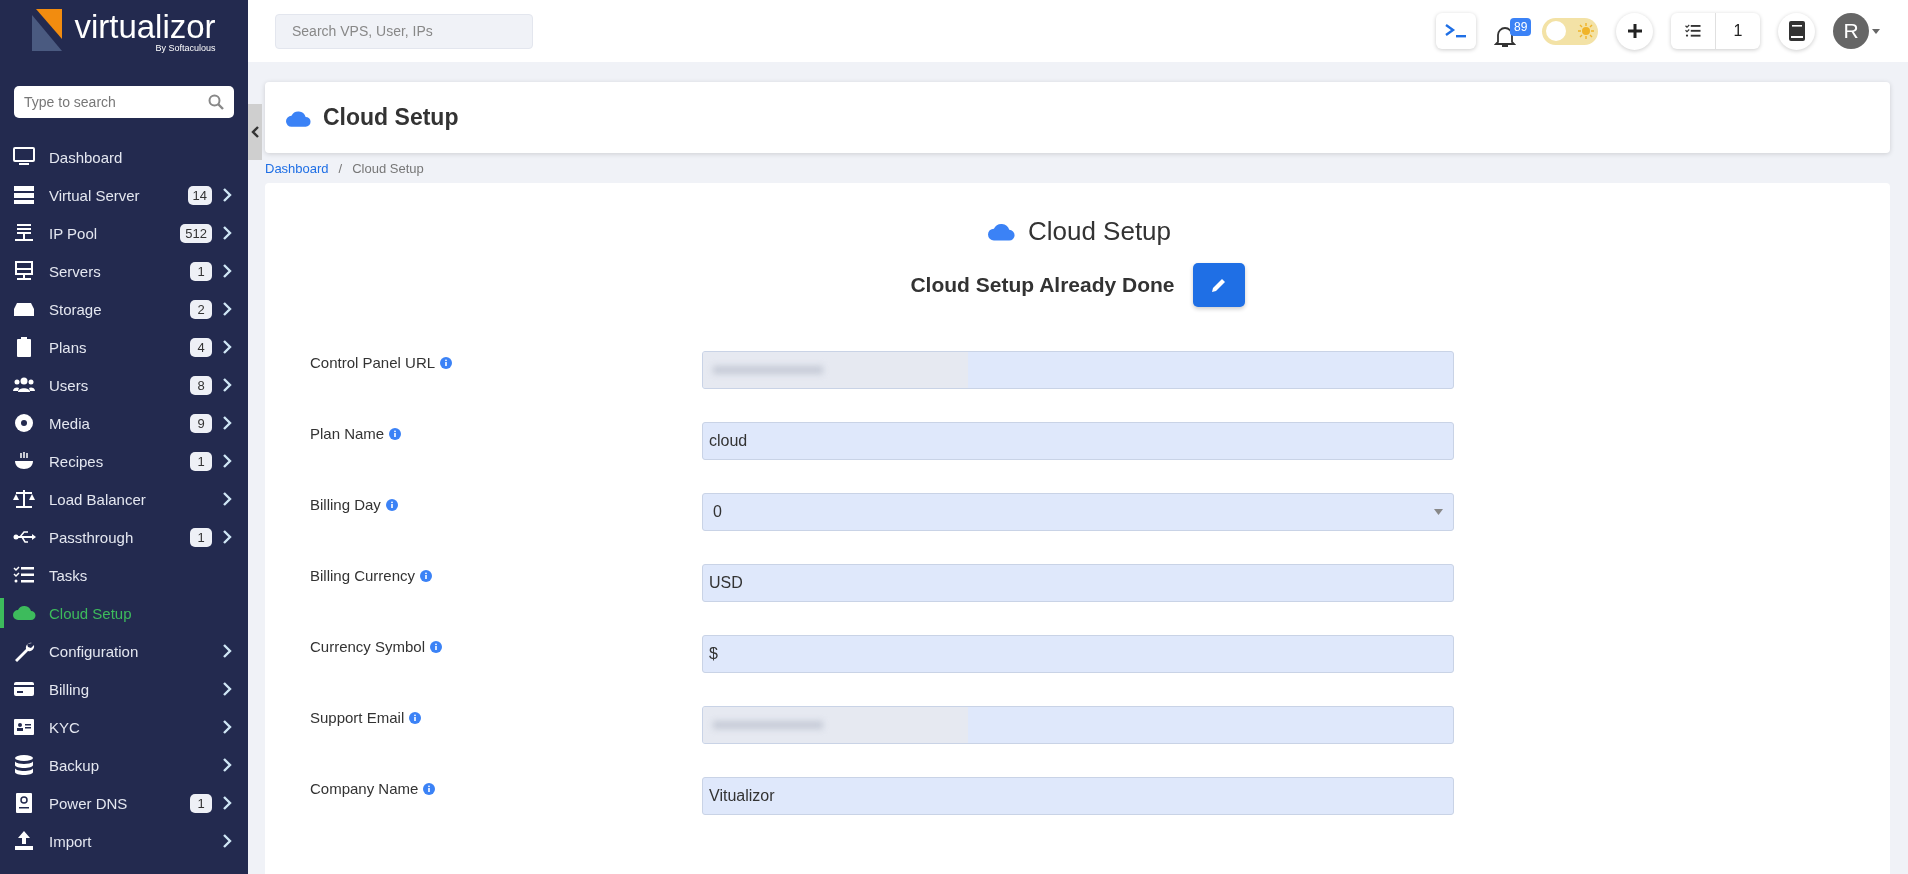  Describe the element at coordinates (124, 347) in the screenshot. I see `sidebar-item: Plans 4` at that location.